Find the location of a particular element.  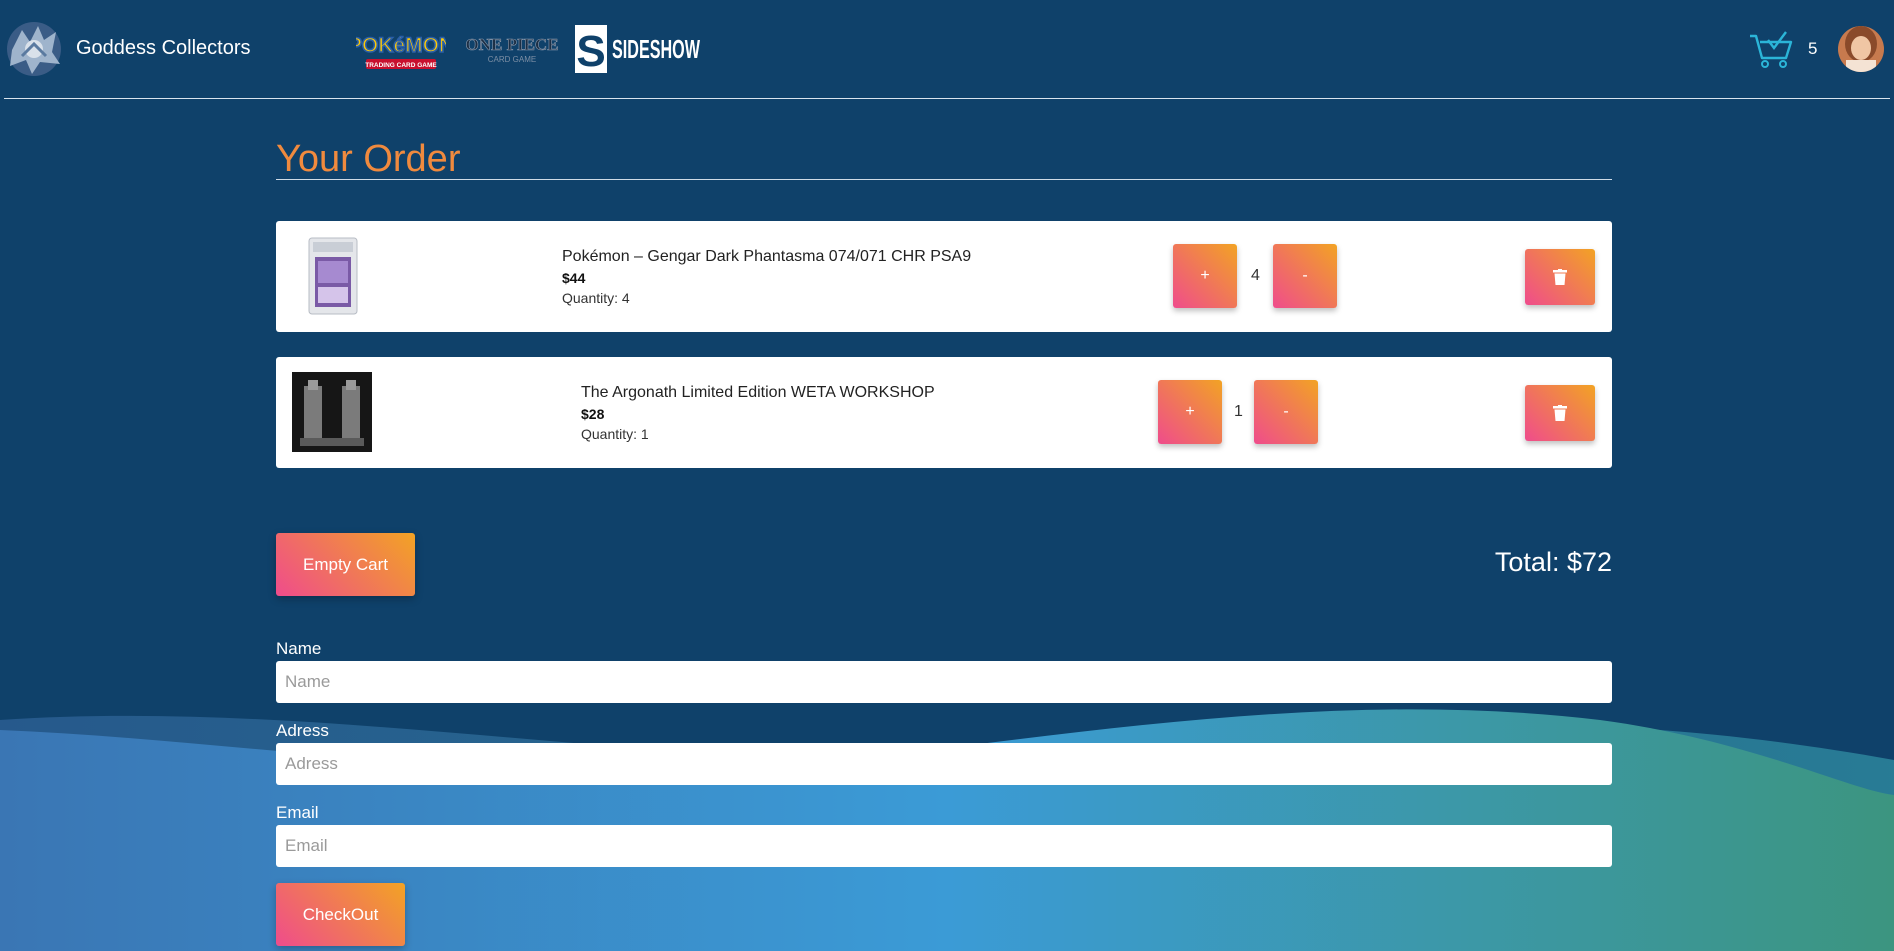

one-piece-card-game-logo: ONE PIECE CARD GAME is located at coordinates (512, 50).